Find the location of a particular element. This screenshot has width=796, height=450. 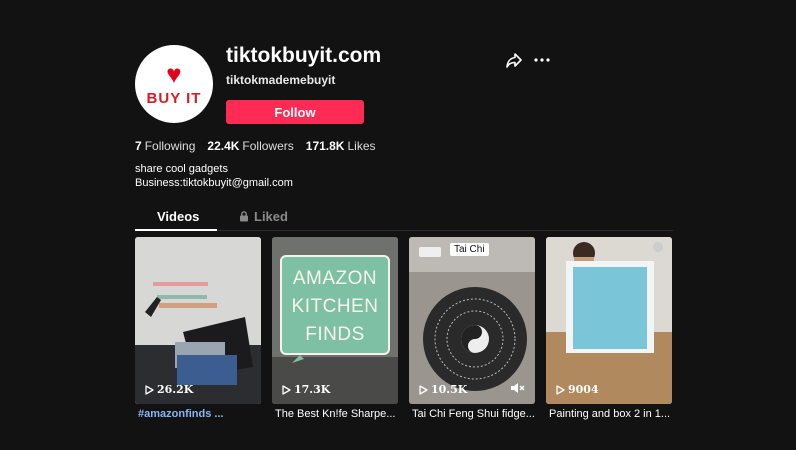

overlay-word: KITCHEN is located at coordinates (335, 306).